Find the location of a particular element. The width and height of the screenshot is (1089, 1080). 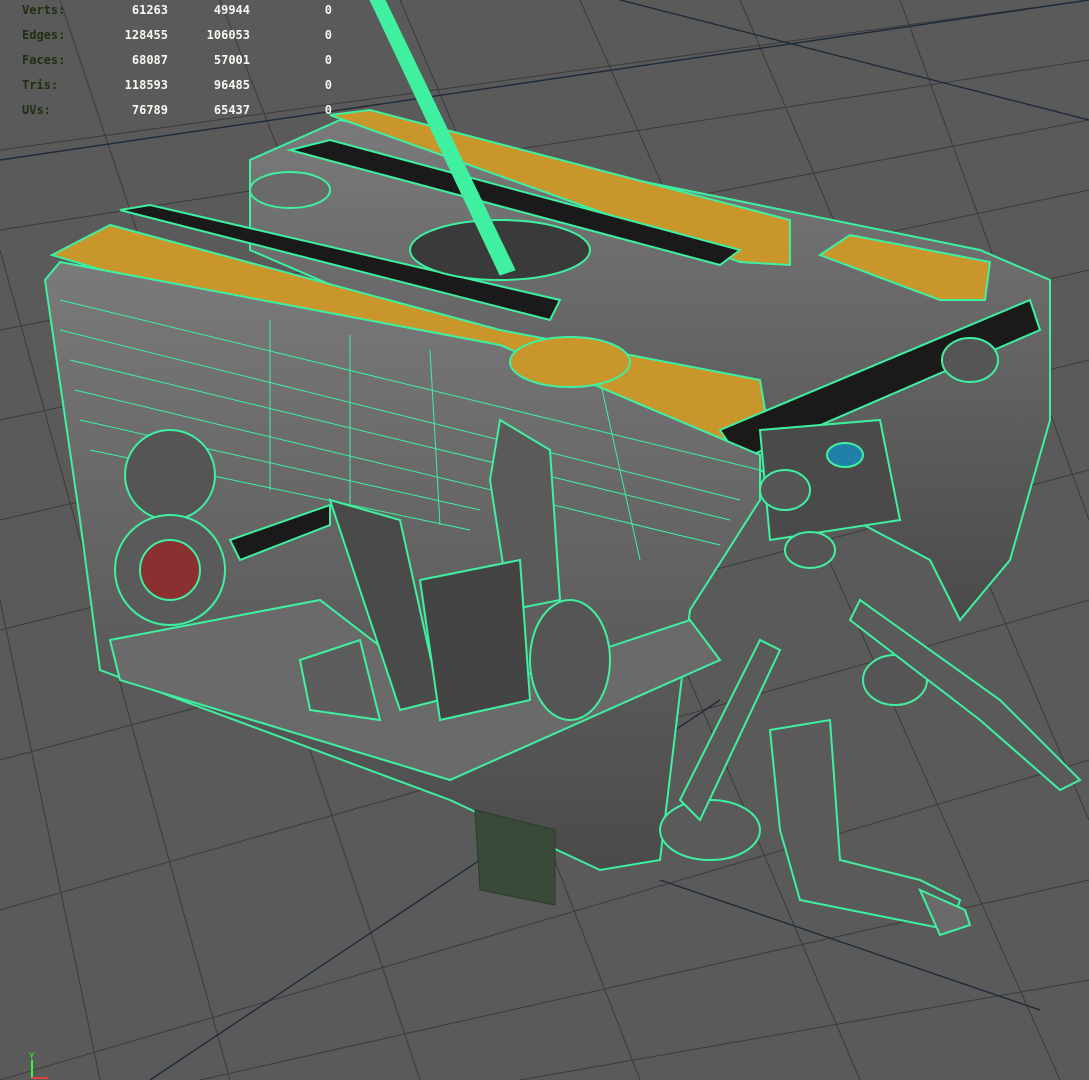

hud-value-selected: 96485 is located at coordinates (231, 85).